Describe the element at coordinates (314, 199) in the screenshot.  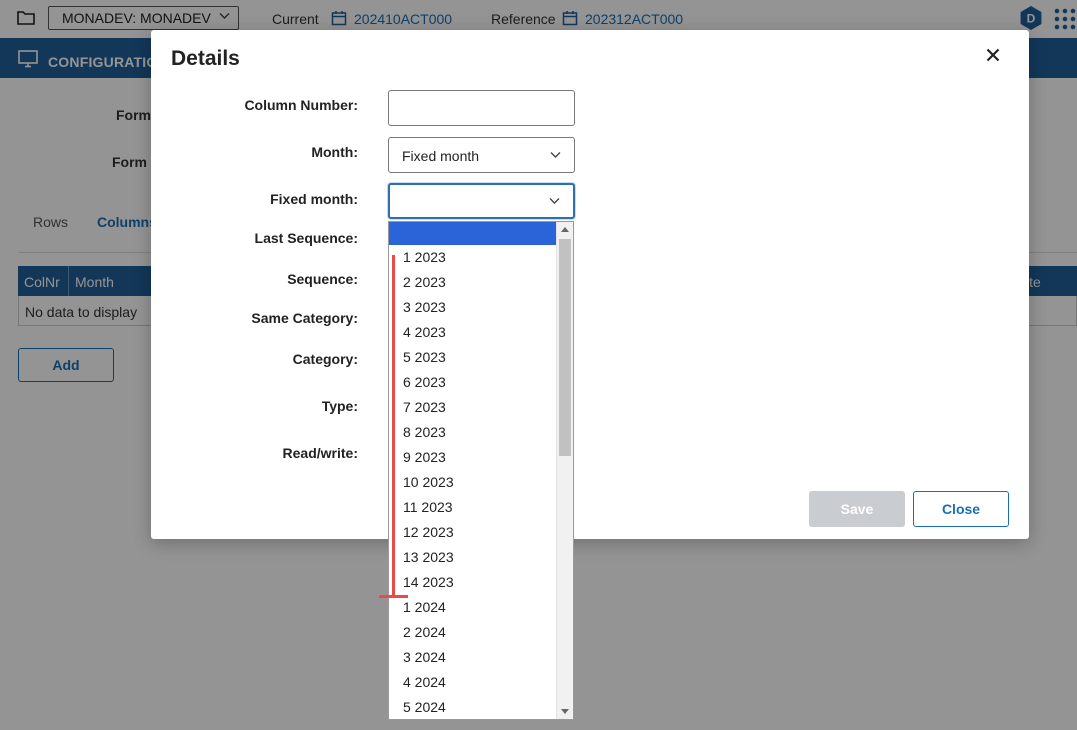
I see `fixed-month-label: Fixed month:` at that location.